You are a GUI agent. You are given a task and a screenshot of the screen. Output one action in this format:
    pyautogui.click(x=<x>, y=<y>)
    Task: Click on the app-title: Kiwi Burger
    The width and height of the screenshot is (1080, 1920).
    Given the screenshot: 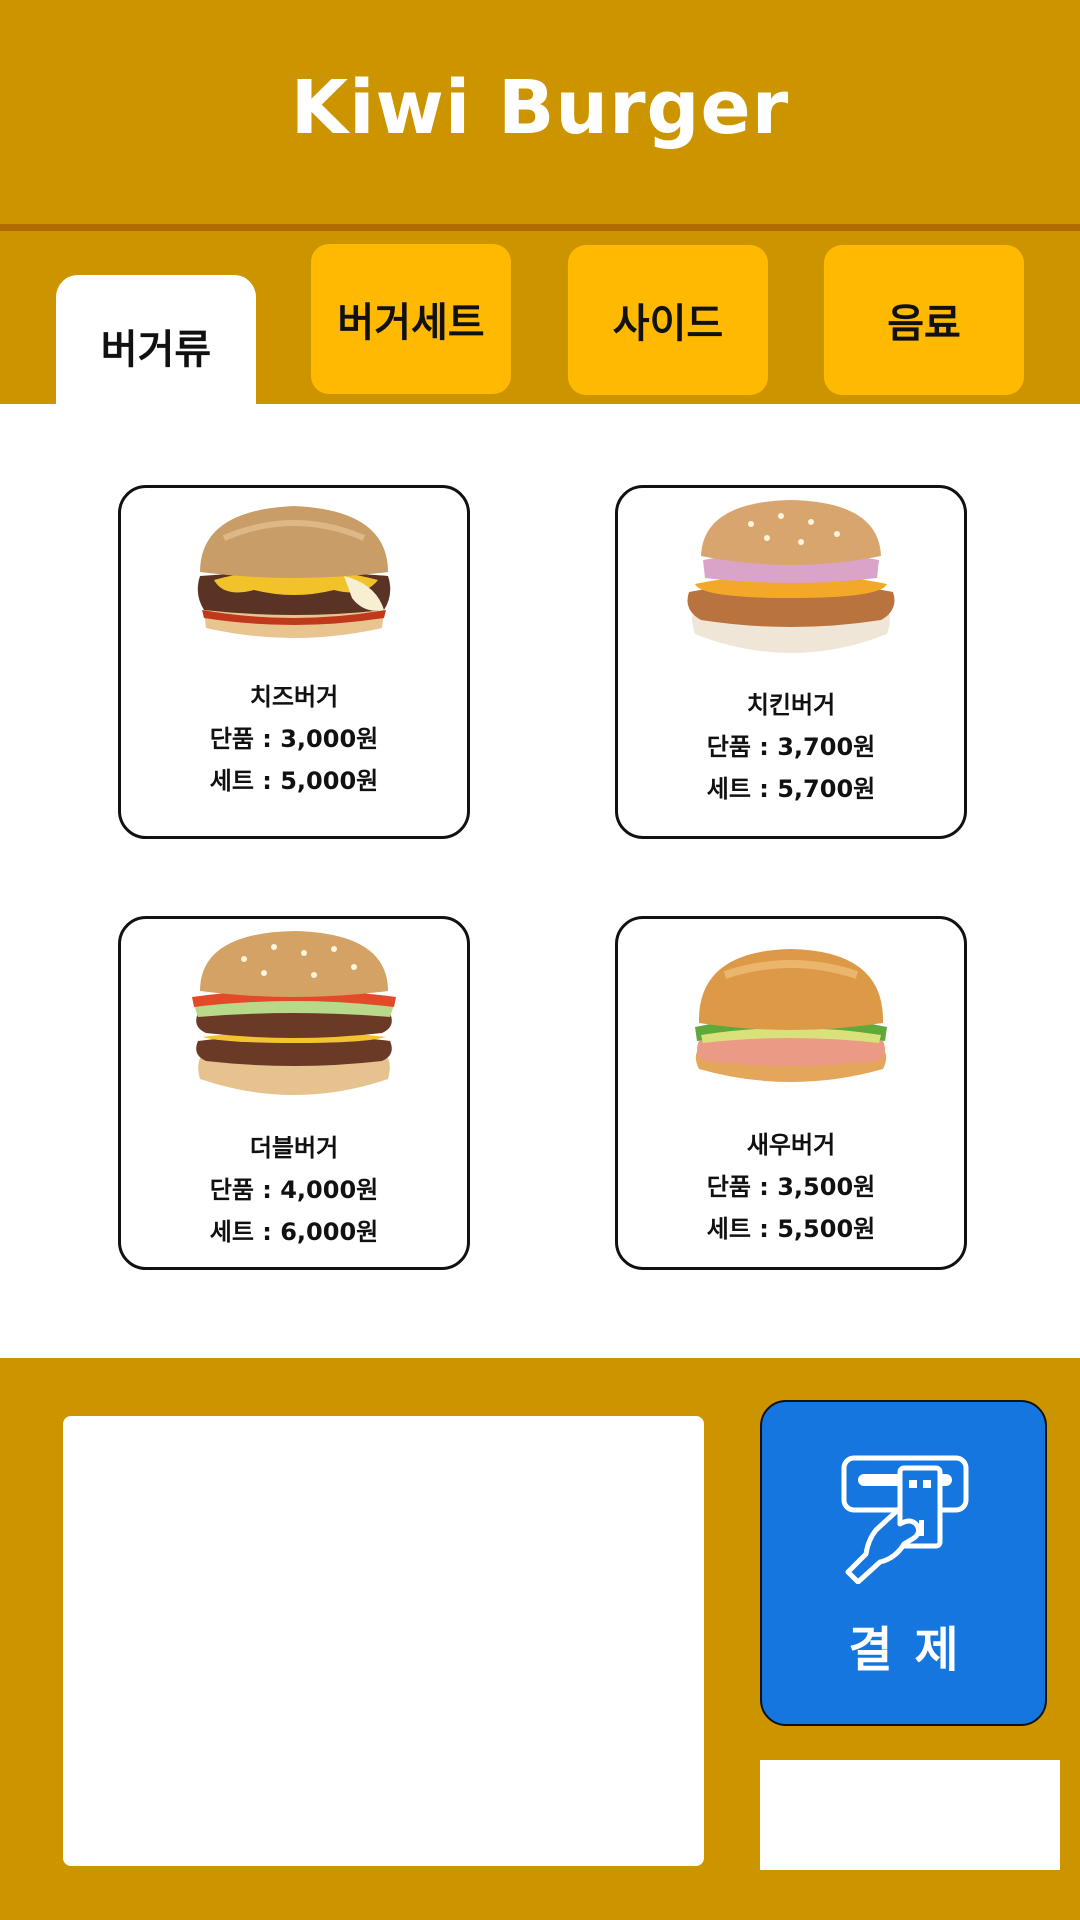 What is the action you would take?
    pyautogui.click(x=540, y=108)
    